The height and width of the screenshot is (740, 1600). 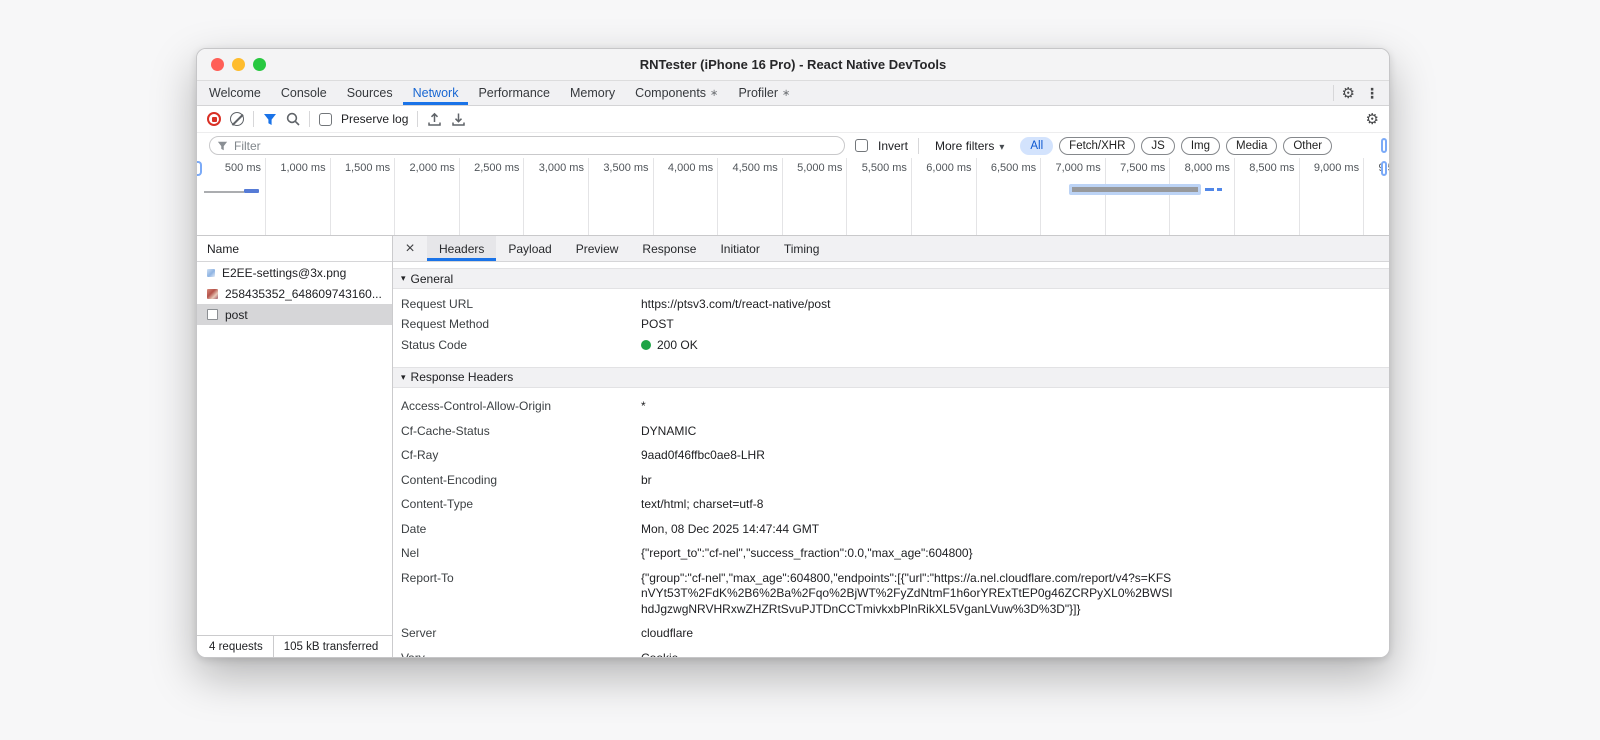 What do you see at coordinates (1073, 196) in the screenshot?
I see `timeline-tick: 7,000 ms` at bounding box center [1073, 196].